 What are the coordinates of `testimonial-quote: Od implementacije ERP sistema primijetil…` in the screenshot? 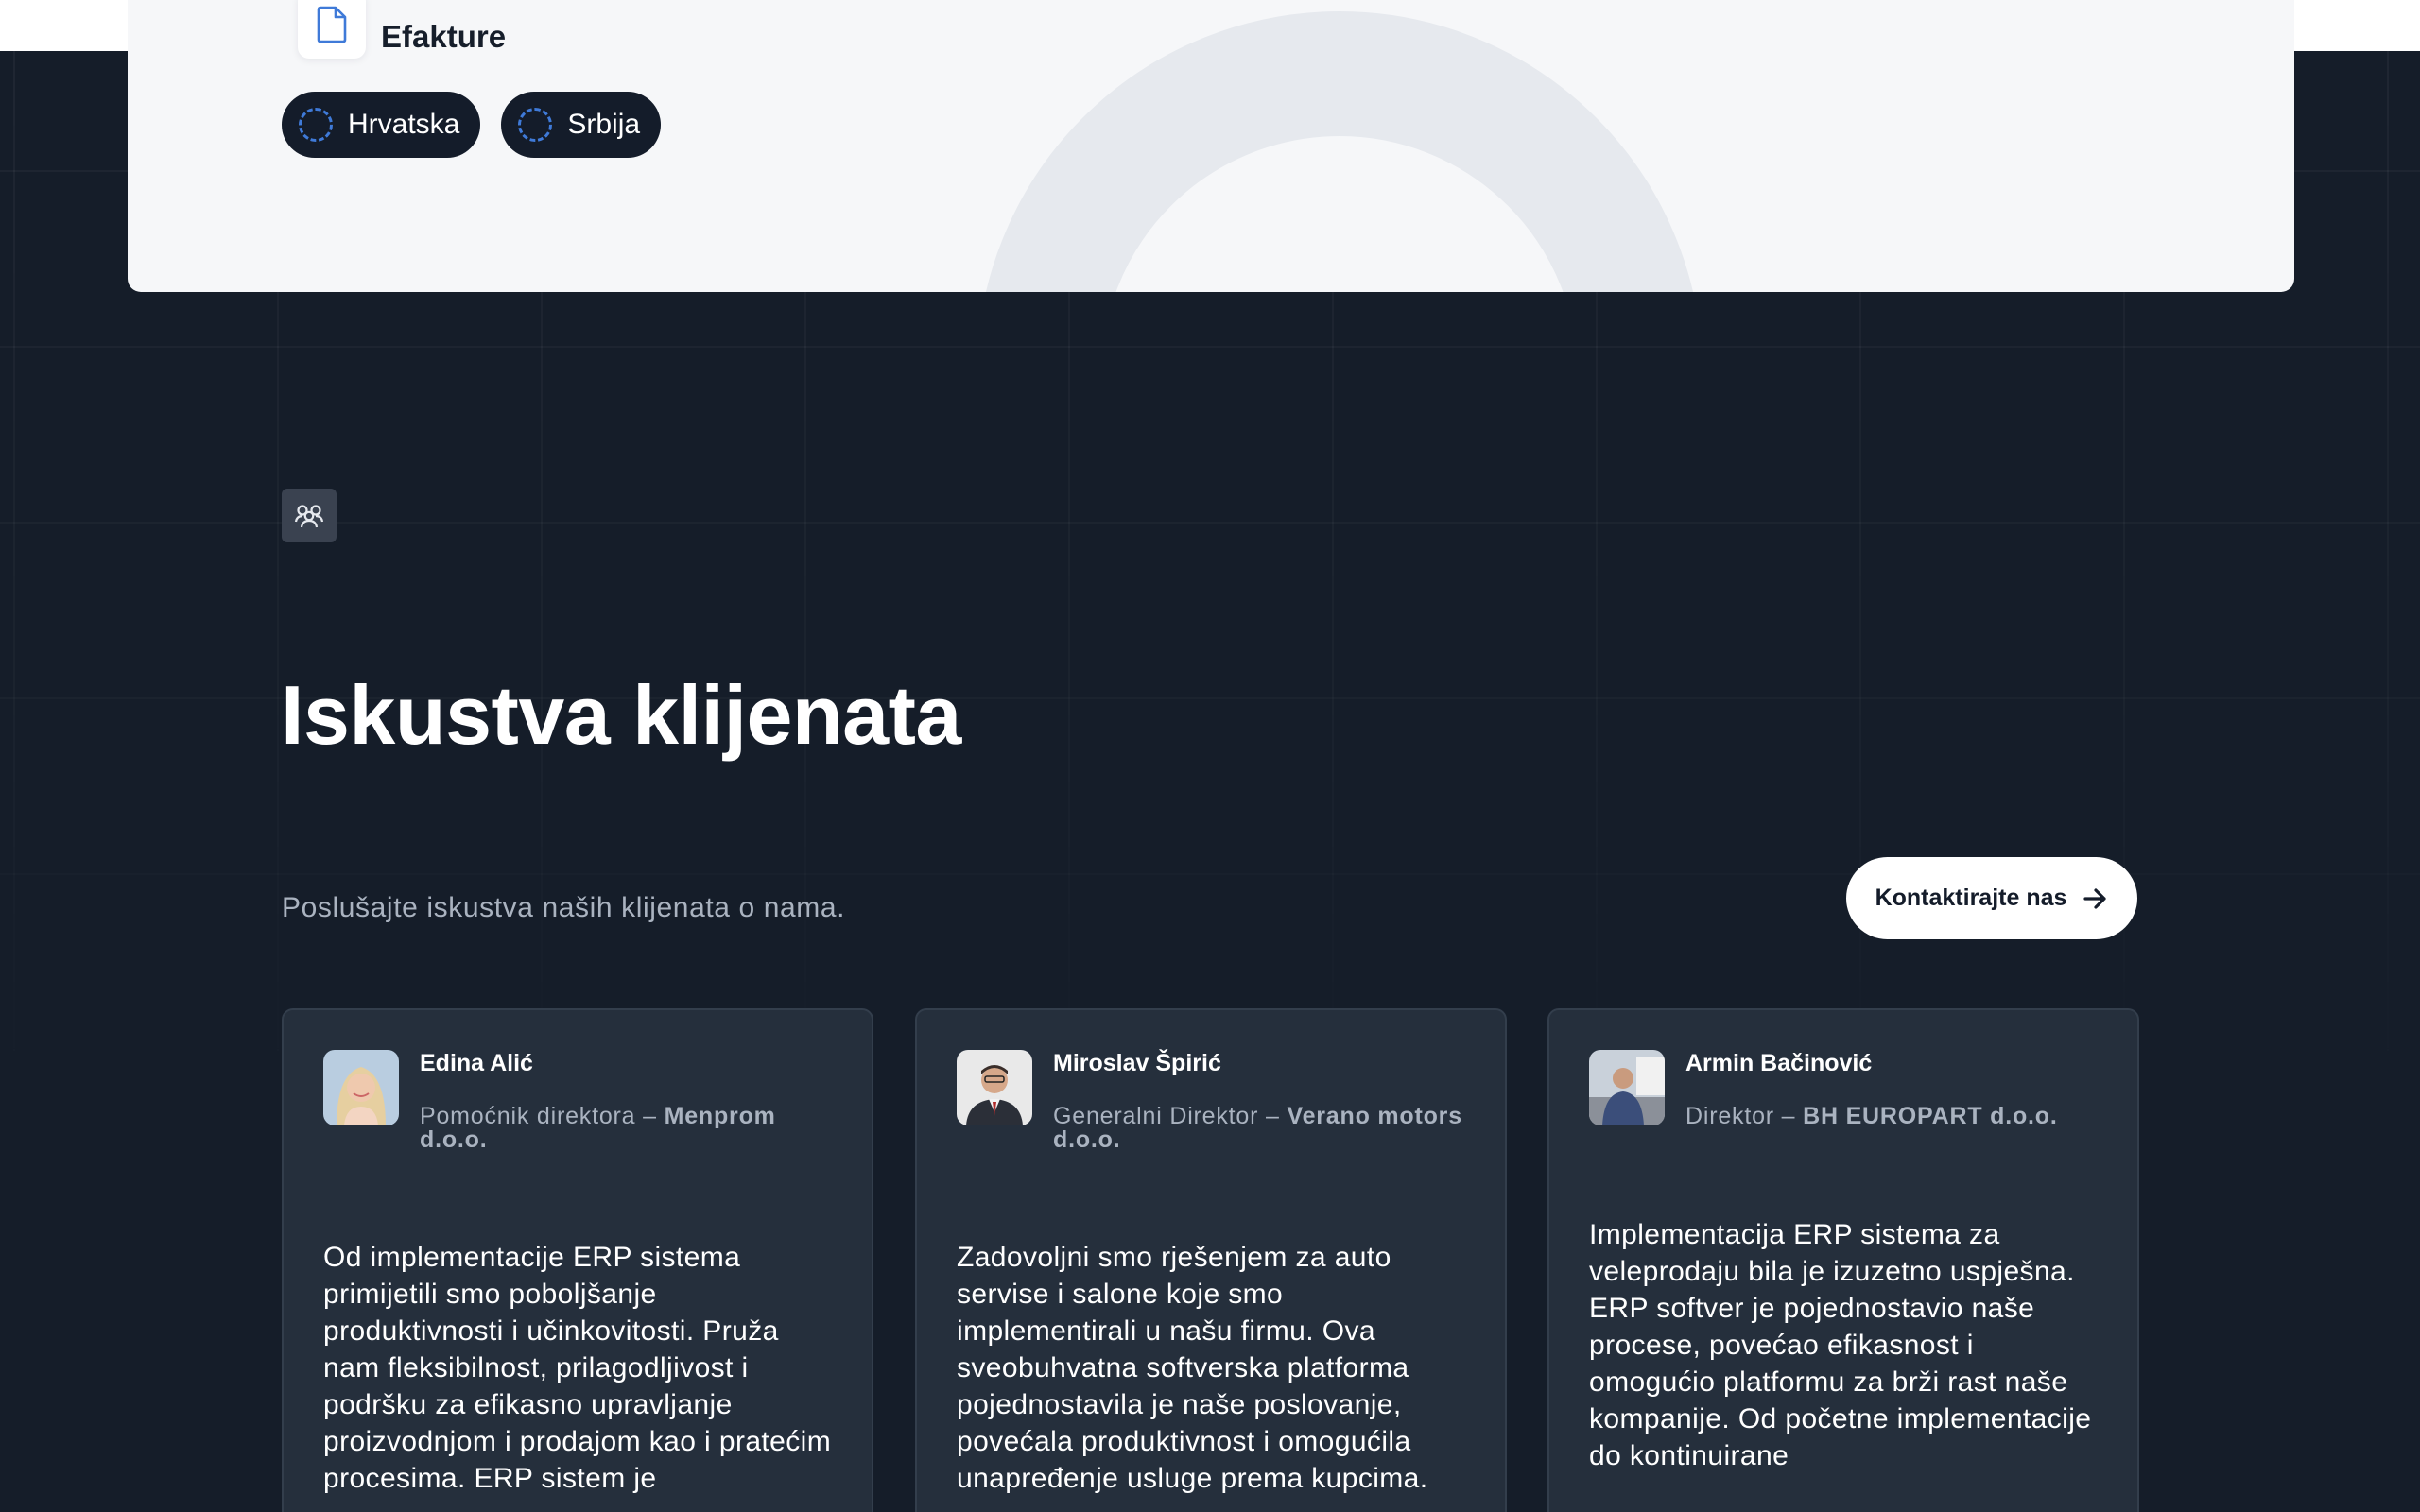 It's located at (577, 1368).